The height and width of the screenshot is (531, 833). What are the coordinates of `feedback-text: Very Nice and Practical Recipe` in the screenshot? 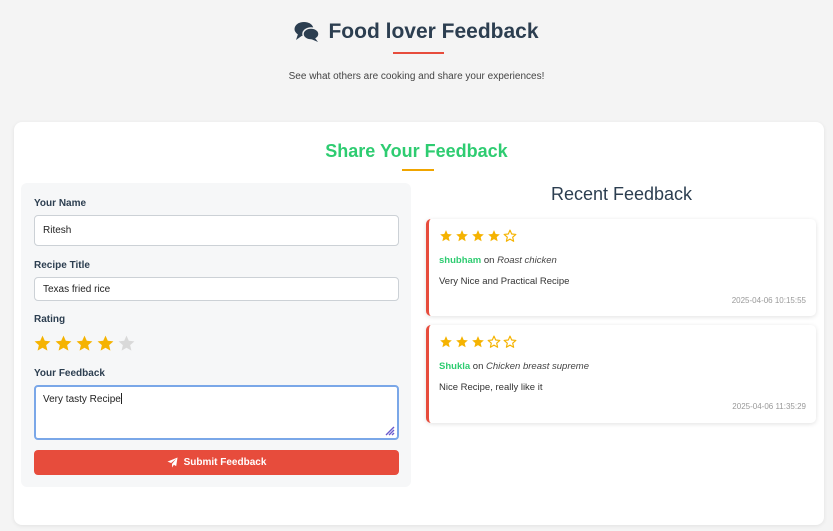 It's located at (504, 281).